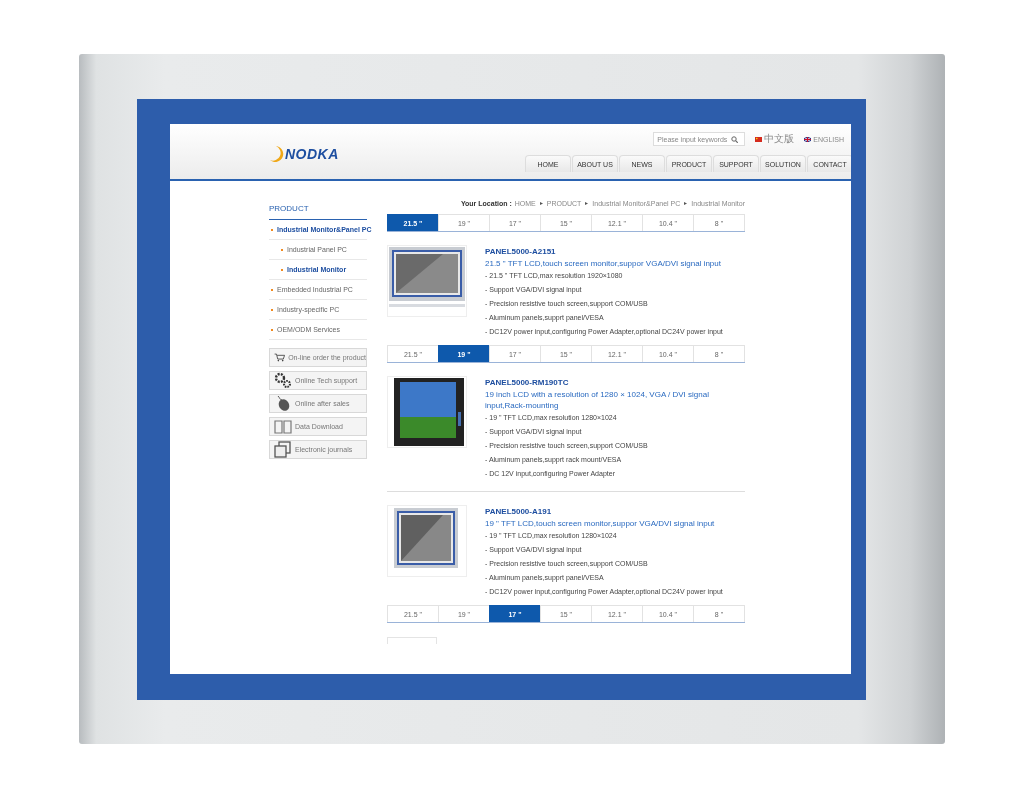 The height and width of the screenshot is (800, 1024). What do you see at coordinates (427, 412) in the screenshot?
I see `rack-monitor-photo` at bounding box center [427, 412].